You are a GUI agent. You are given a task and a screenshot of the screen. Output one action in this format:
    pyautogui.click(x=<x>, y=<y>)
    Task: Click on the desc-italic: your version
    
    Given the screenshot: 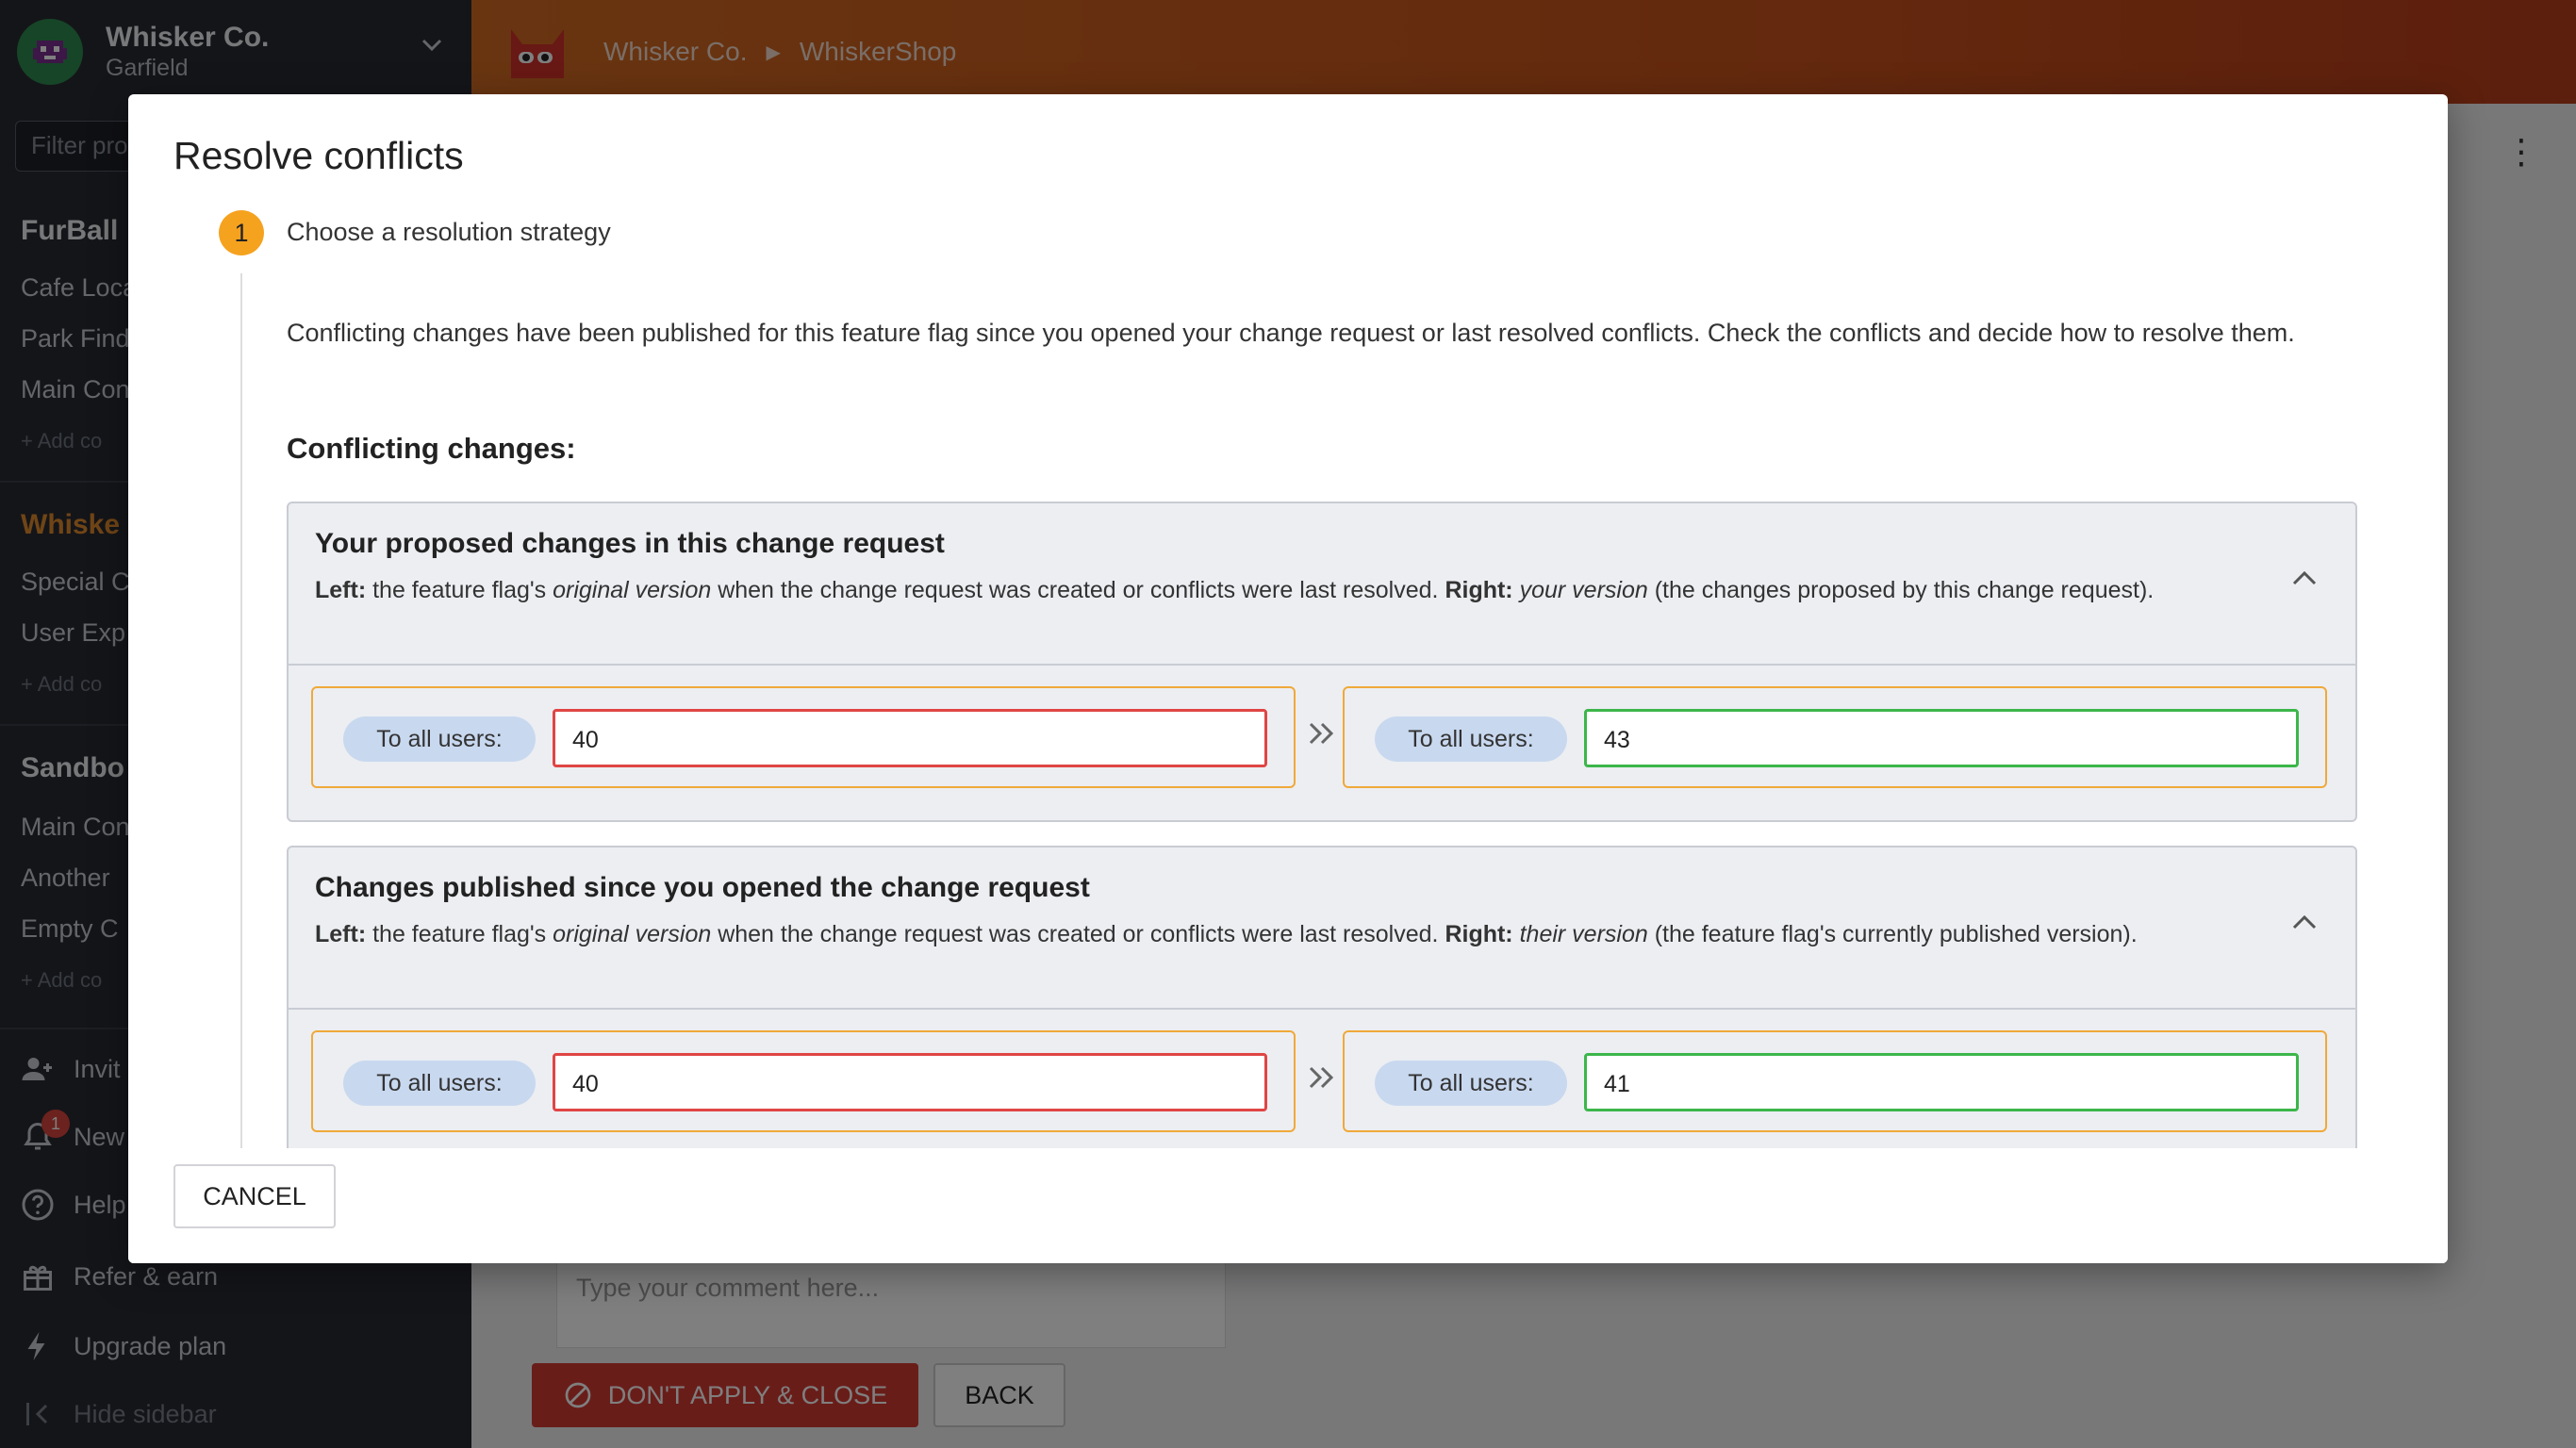 What is the action you would take?
    pyautogui.click(x=1583, y=590)
    